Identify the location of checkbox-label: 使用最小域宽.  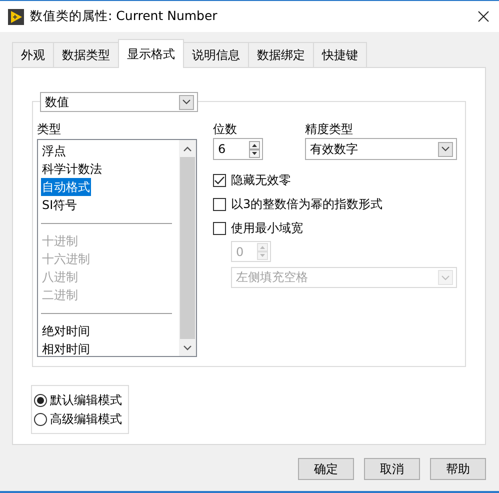
(267, 228).